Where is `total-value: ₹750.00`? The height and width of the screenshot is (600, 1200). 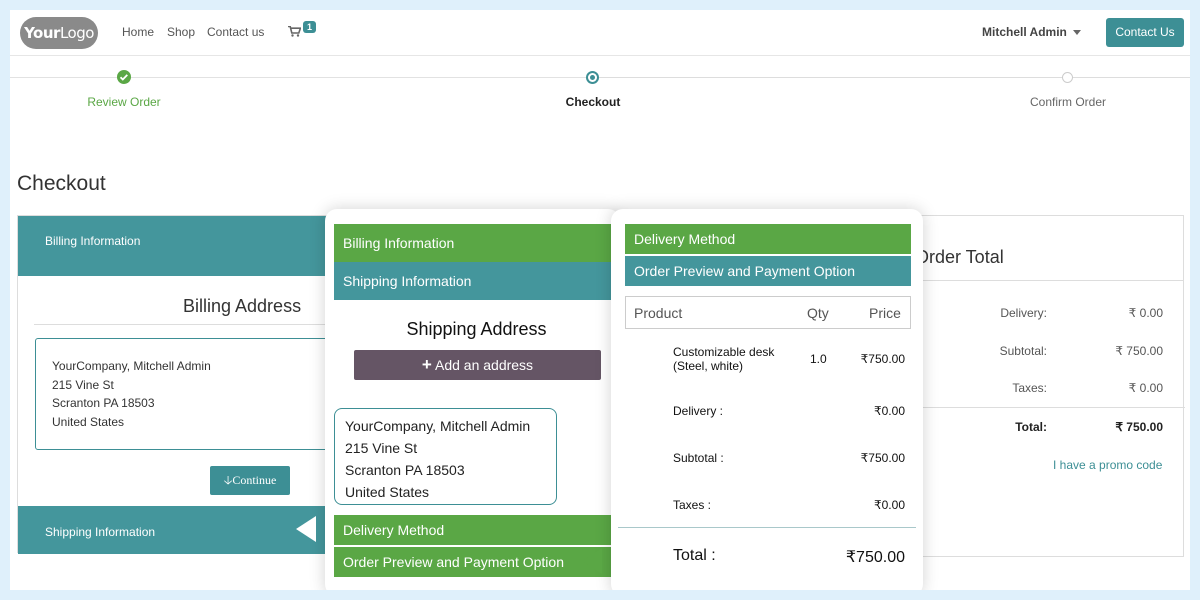 total-value: ₹750.00 is located at coordinates (875, 557).